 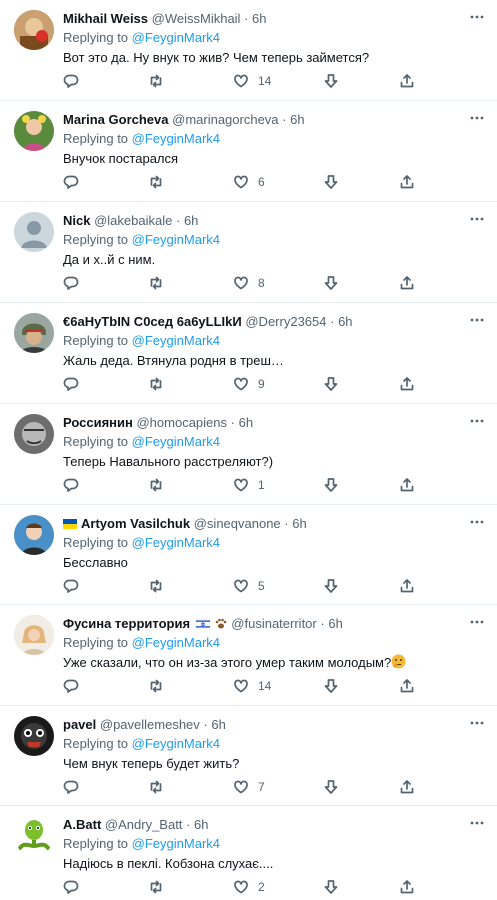 I want to click on author-name: Mikhail Weiss, so click(x=105, y=18).